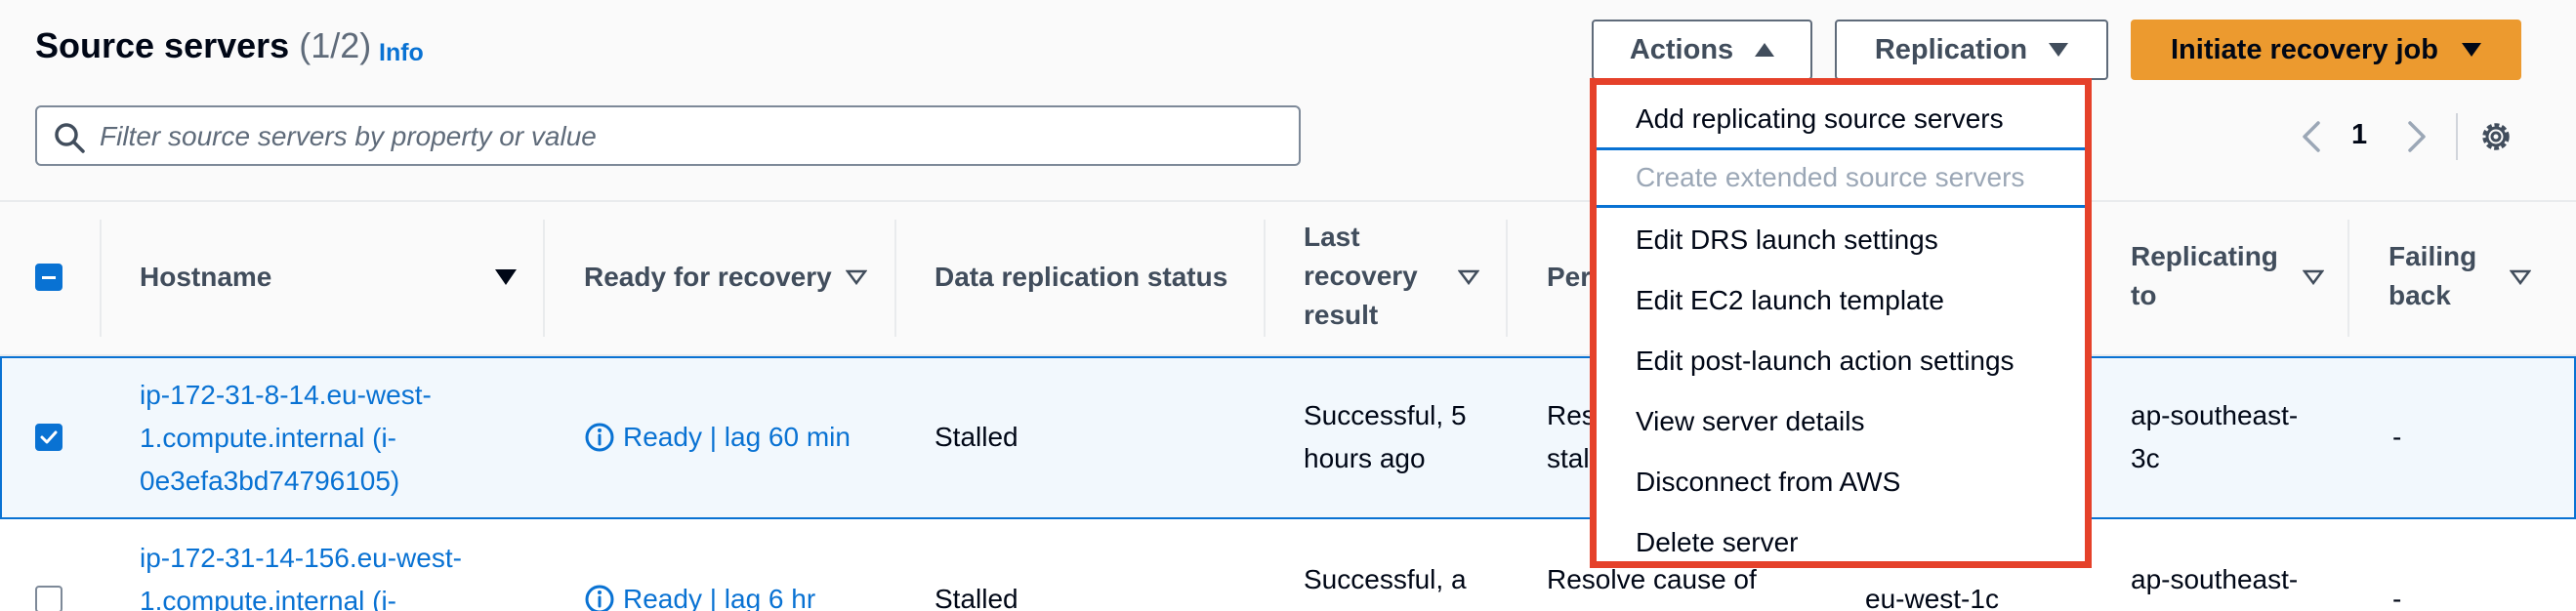 The image size is (2576, 611). Describe the element at coordinates (737, 437) in the screenshot. I see `ready-status-text: Ready | lag 60 min` at that location.